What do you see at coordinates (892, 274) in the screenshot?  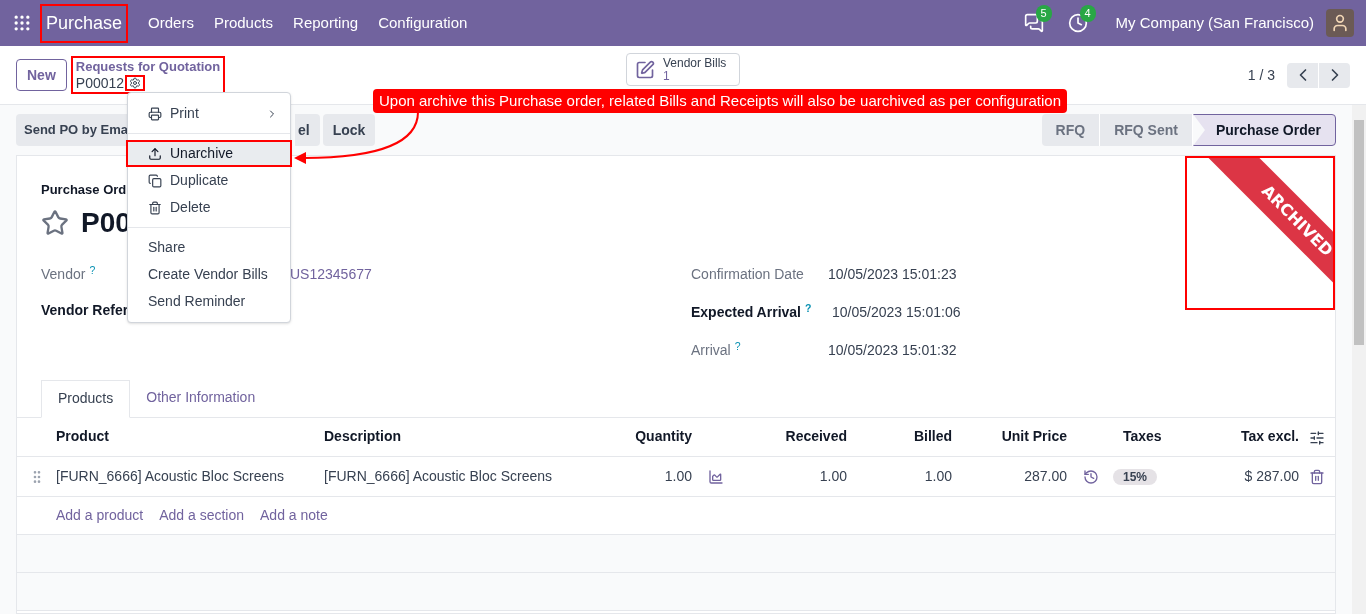 I see `date-field: 10/05/2023 15:01:23` at bounding box center [892, 274].